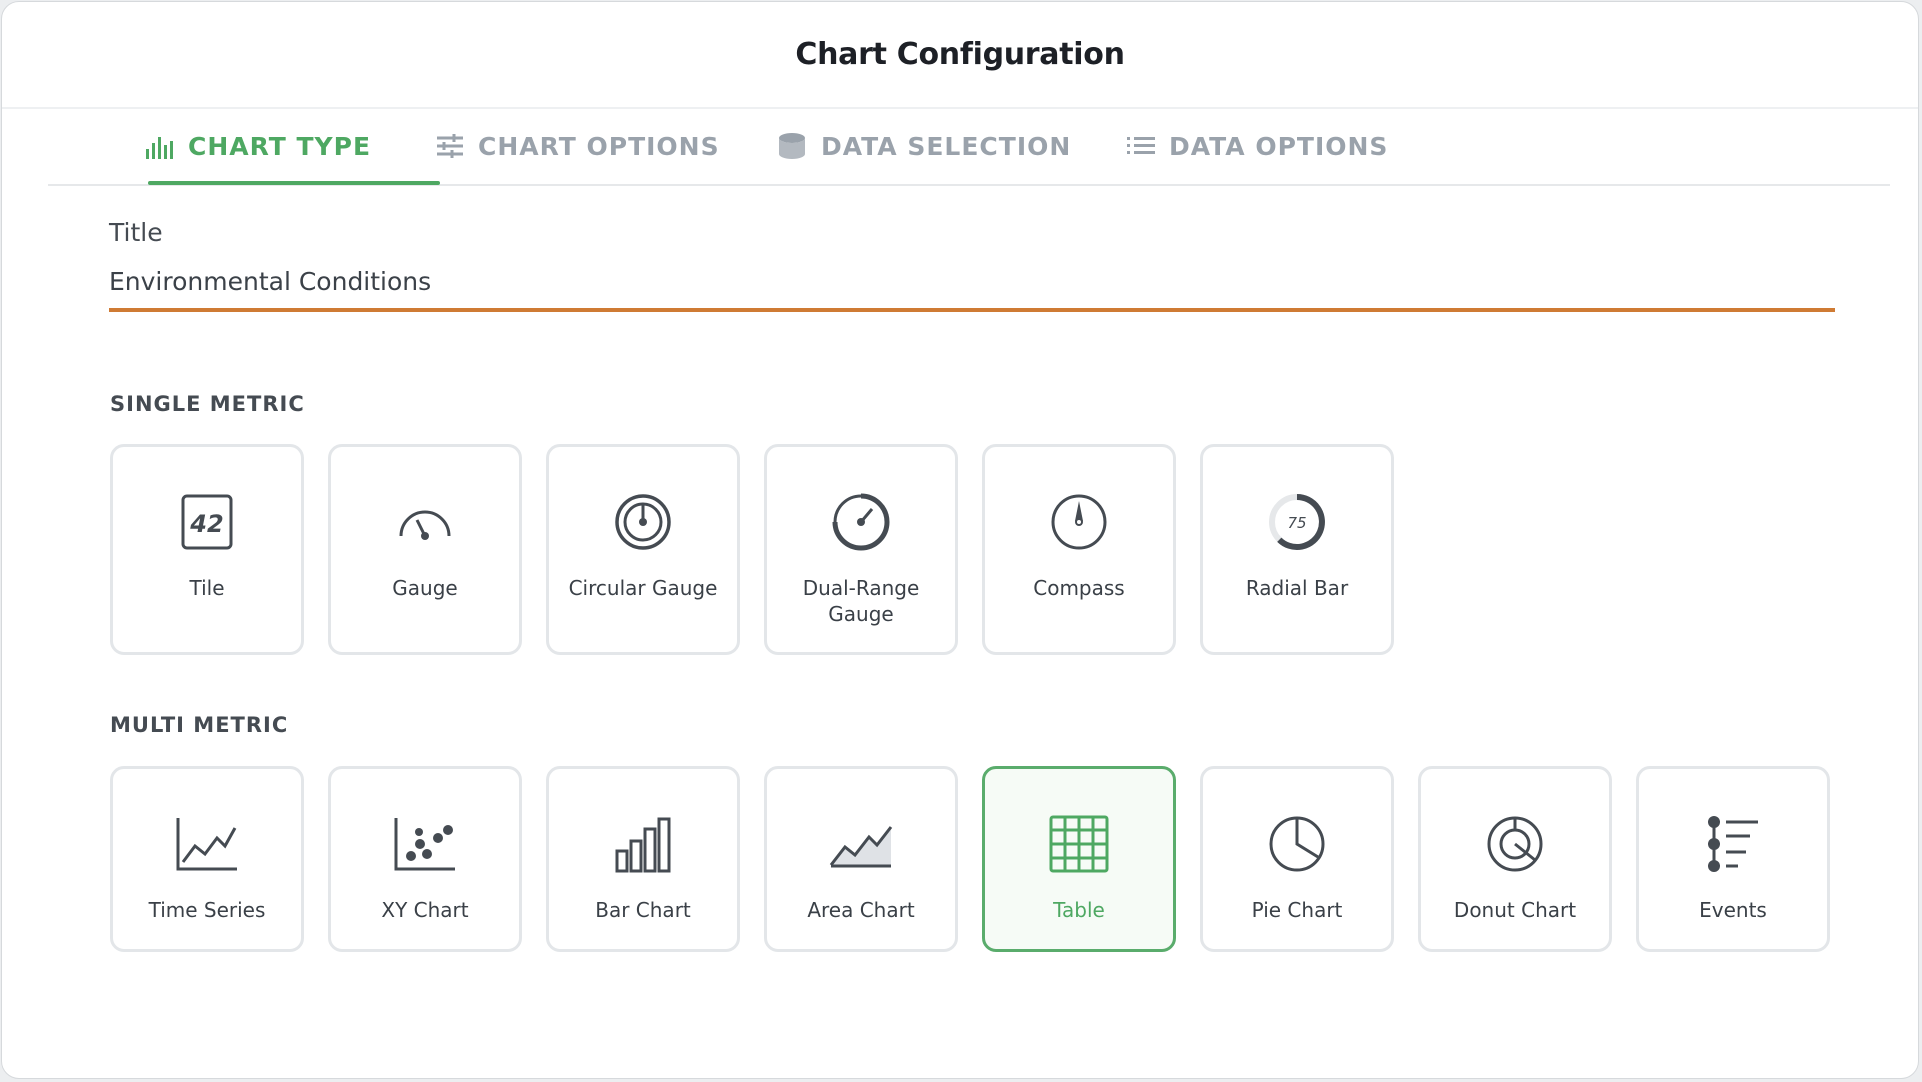 Image resolution: width=1922 pixels, height=1082 pixels. Describe the element at coordinates (1733, 844) in the screenshot. I see `events-icon` at that location.